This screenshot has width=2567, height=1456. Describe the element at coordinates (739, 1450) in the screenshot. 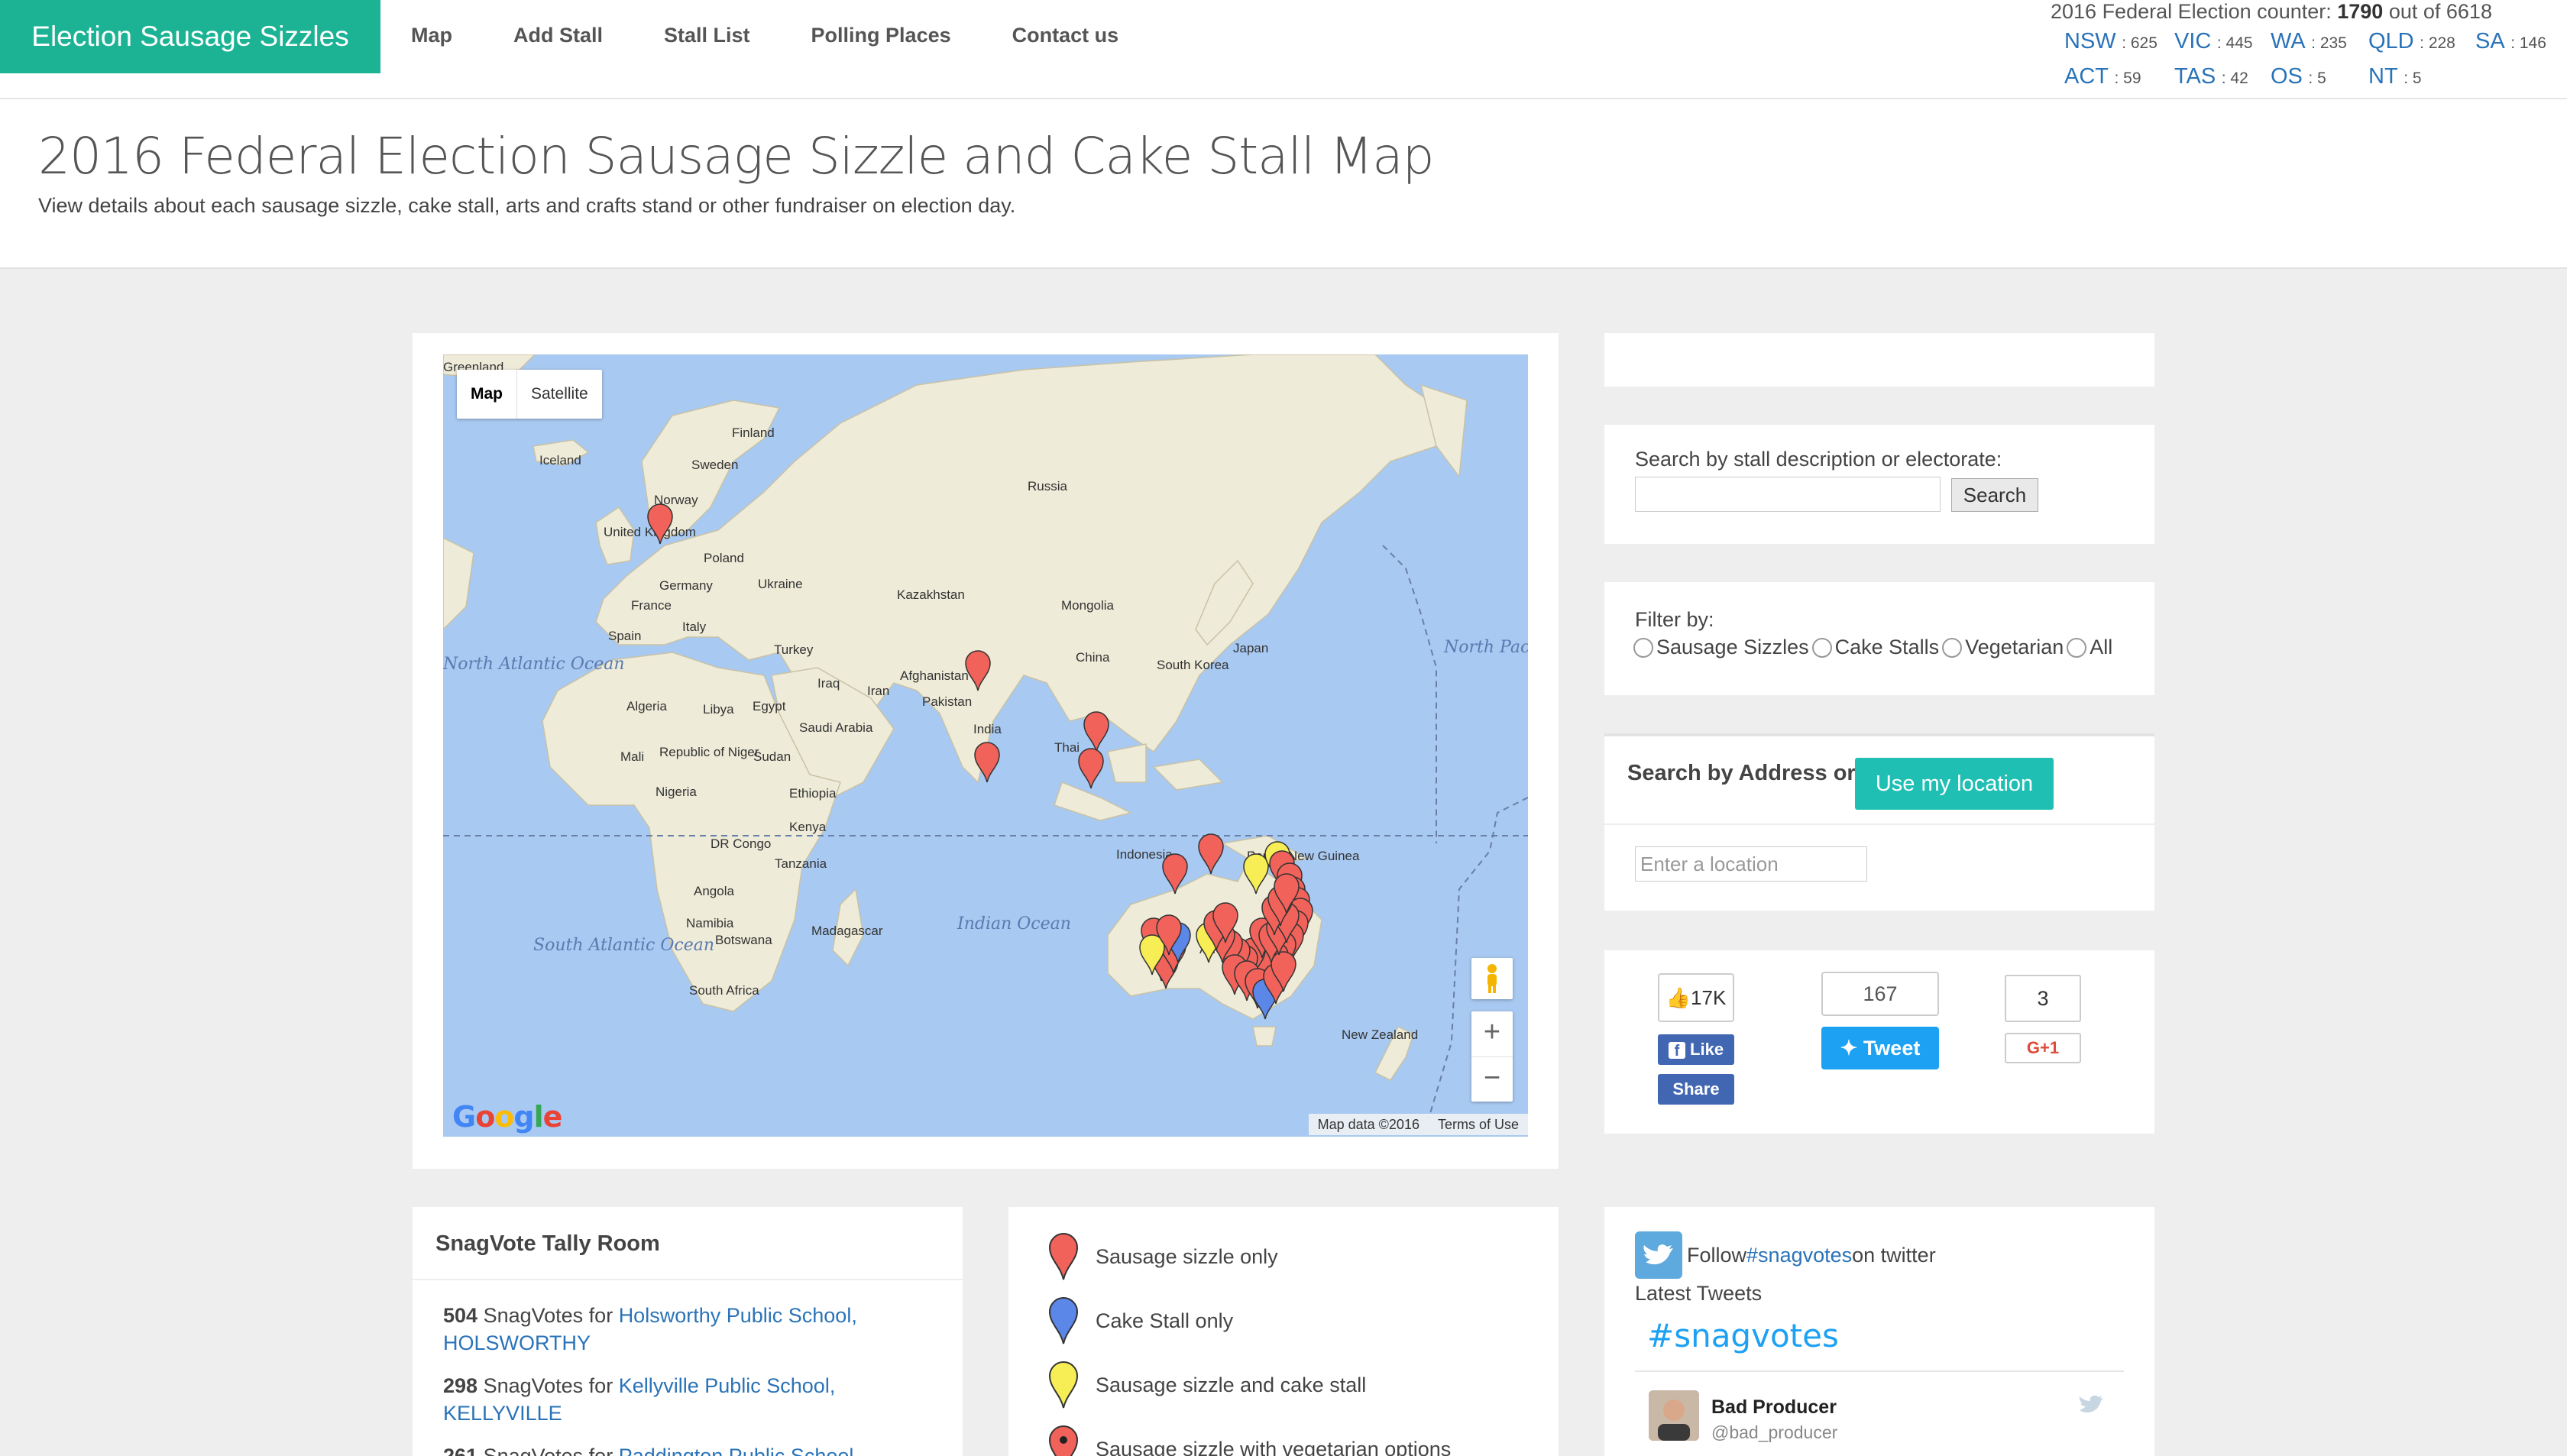

I see `tally-school-link: Paddington Public School,` at that location.